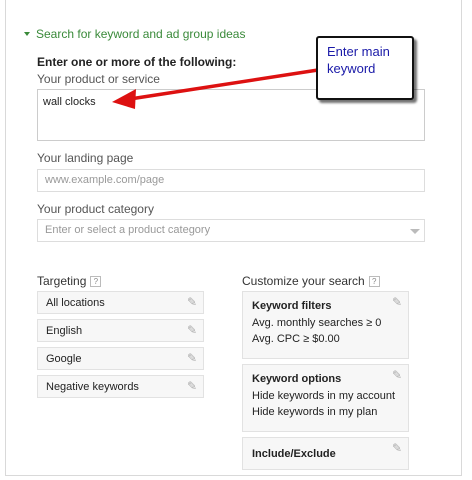 Image resolution: width=472 pixels, height=480 pixels. Describe the element at coordinates (120, 358) in the screenshot. I see `targeting-item-network: Google ✎` at that location.